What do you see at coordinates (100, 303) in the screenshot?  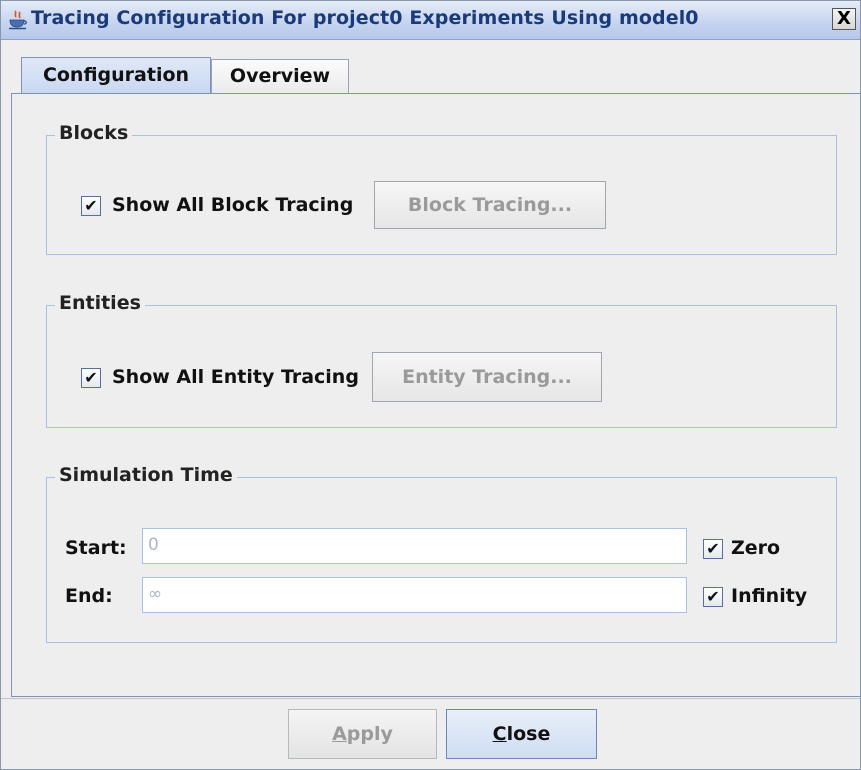 I see `entities-group-title: Entities` at bounding box center [100, 303].